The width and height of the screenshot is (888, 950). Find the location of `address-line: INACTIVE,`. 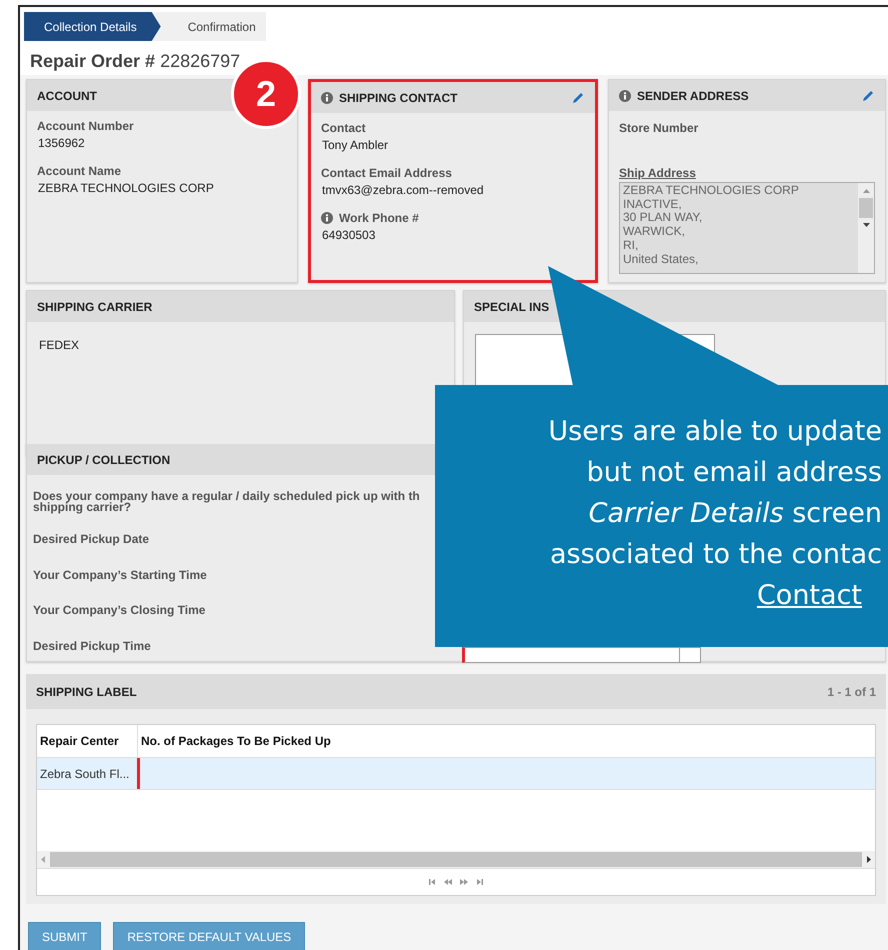

address-line: INACTIVE, is located at coordinates (653, 205).